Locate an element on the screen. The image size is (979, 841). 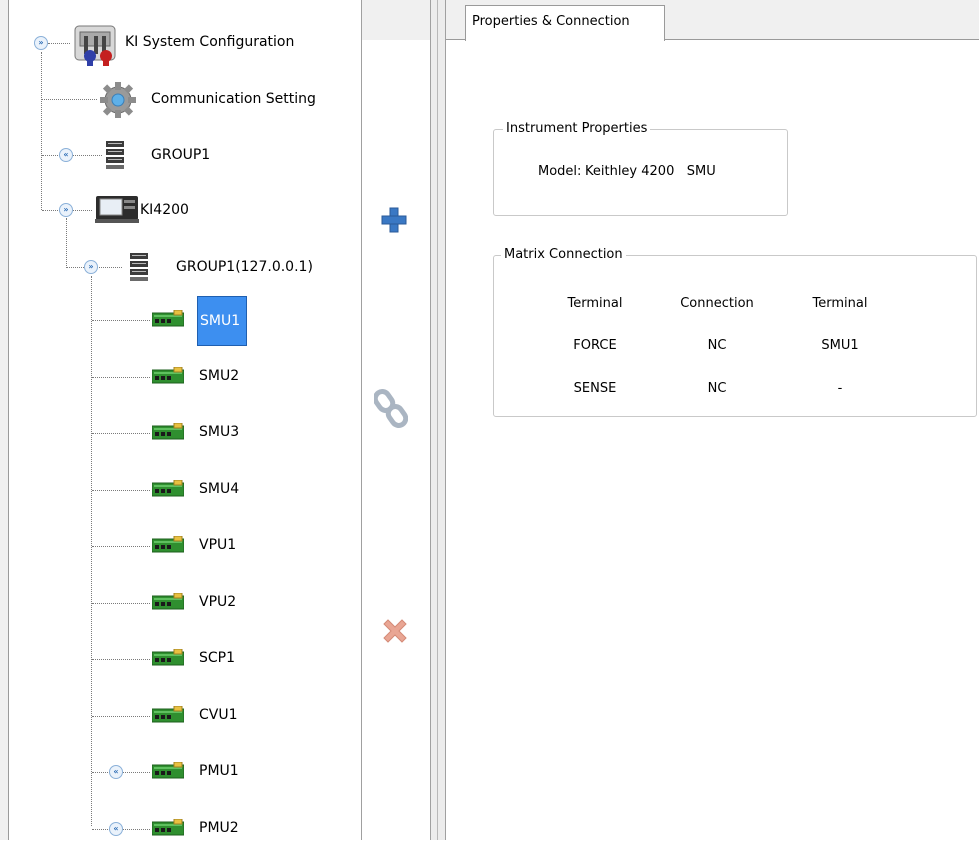
row-terminal-1: SENSE is located at coordinates (595, 388).